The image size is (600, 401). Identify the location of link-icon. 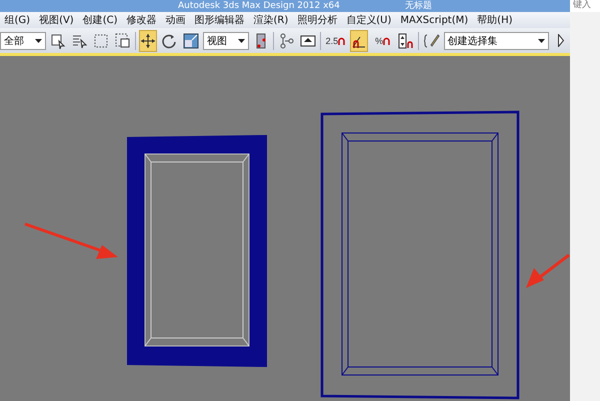
(286, 40).